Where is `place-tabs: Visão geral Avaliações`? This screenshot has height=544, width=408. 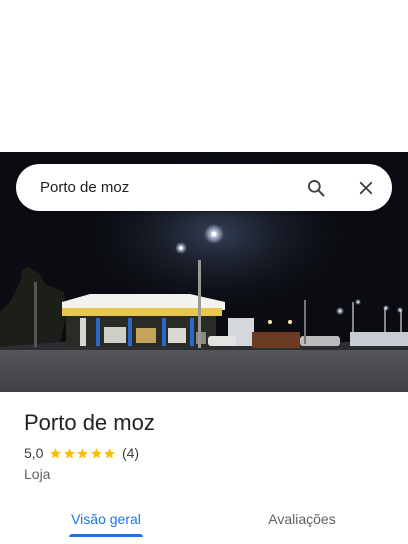
place-tabs: Visão geral Avaliações is located at coordinates (204, 520).